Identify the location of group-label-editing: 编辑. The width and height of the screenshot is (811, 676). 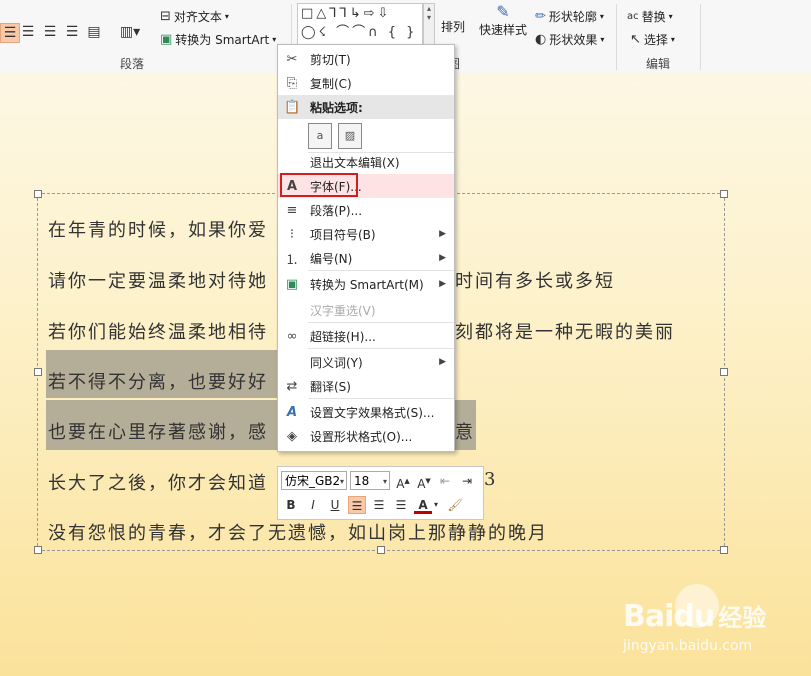
(658, 64).